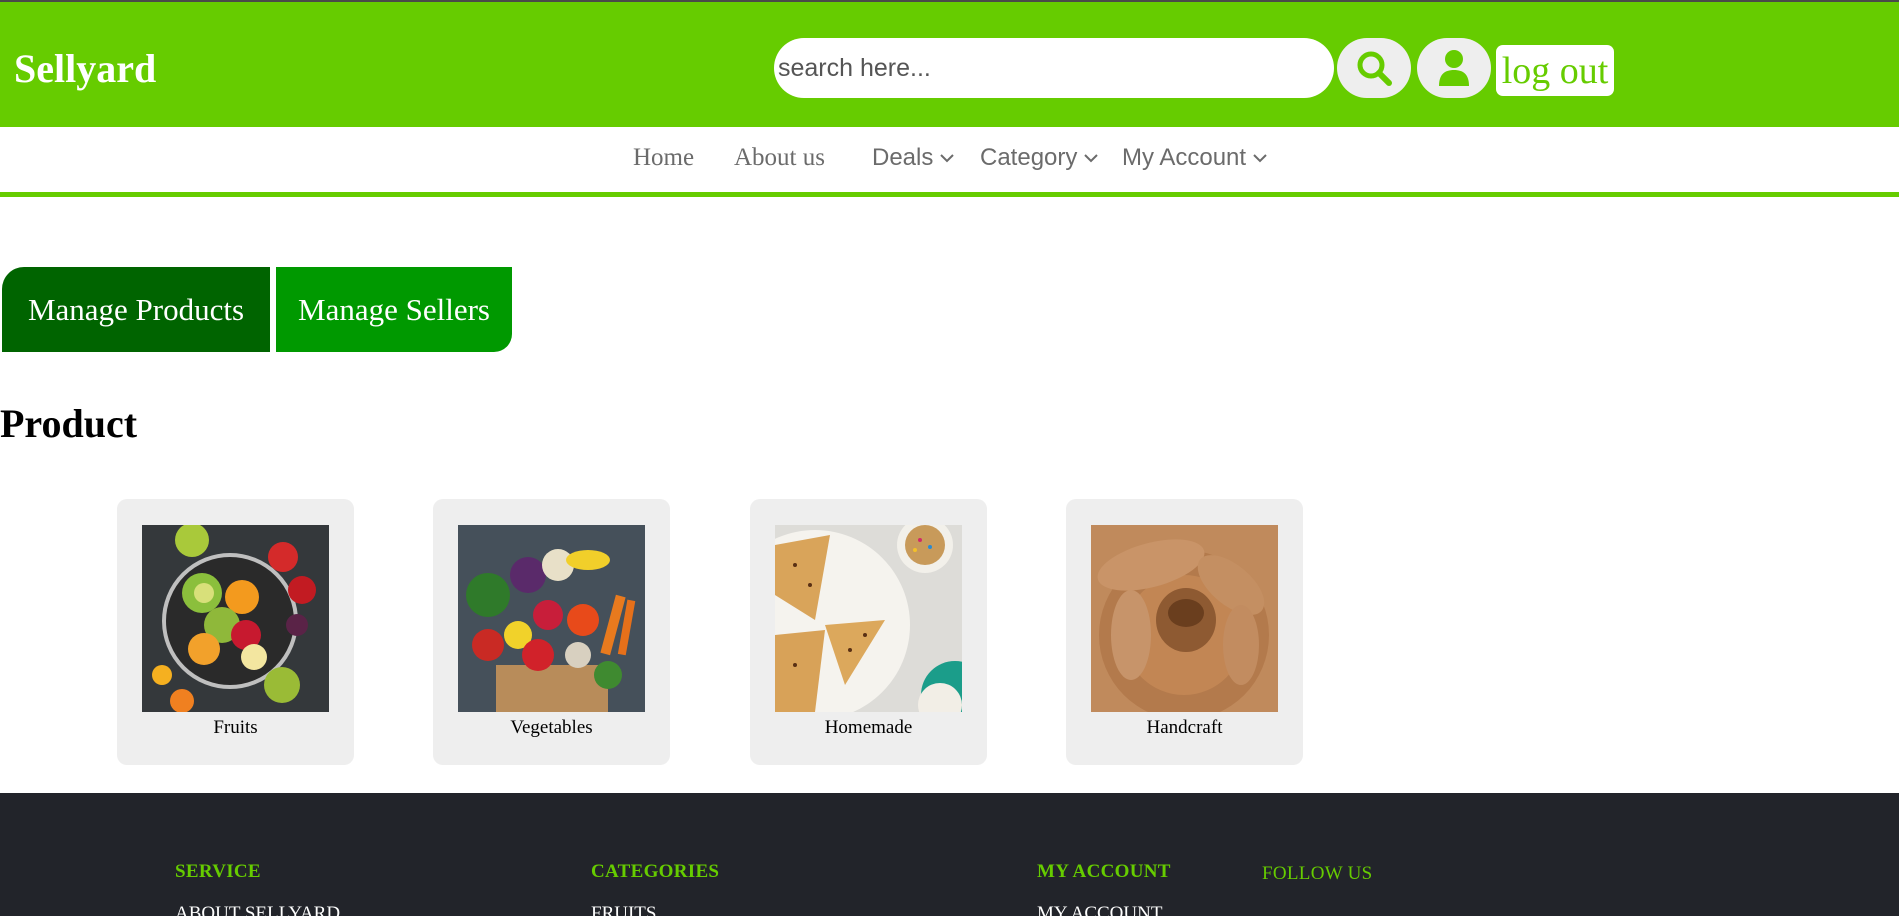 Image resolution: width=1899 pixels, height=916 pixels. I want to click on nav-item-label: Home, so click(664, 157).